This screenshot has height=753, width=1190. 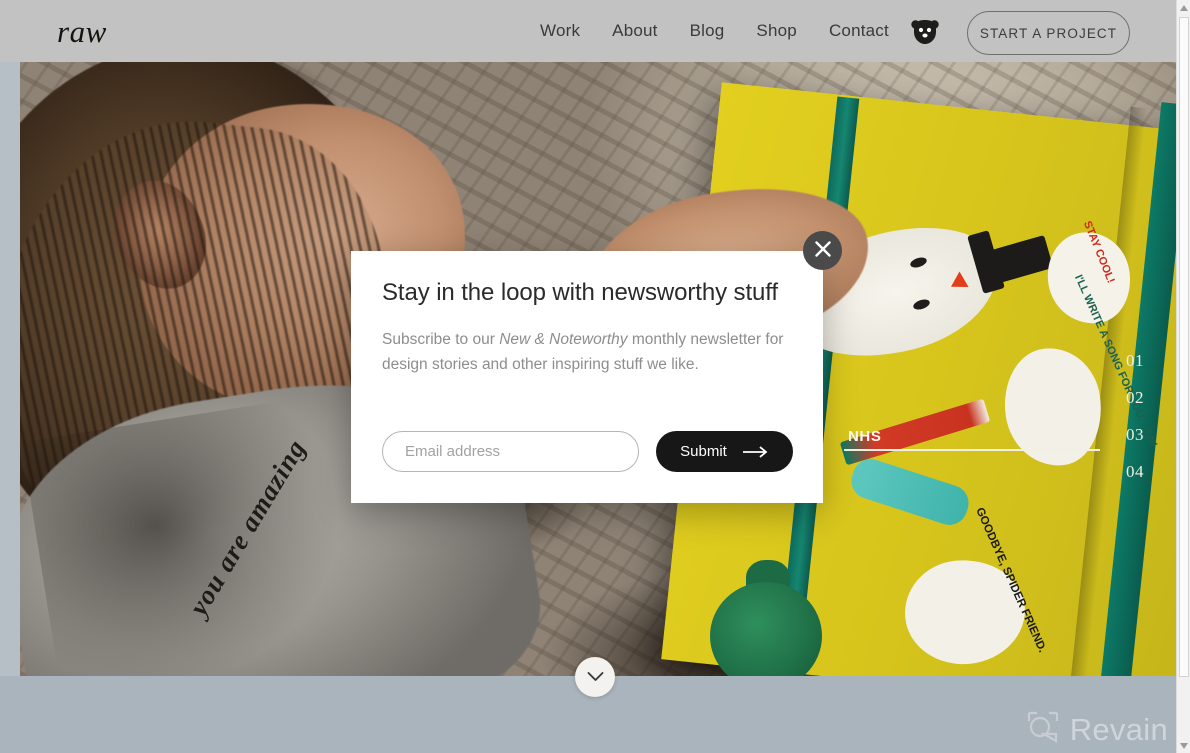 I want to click on submit-button: Submit, so click(x=724, y=451).